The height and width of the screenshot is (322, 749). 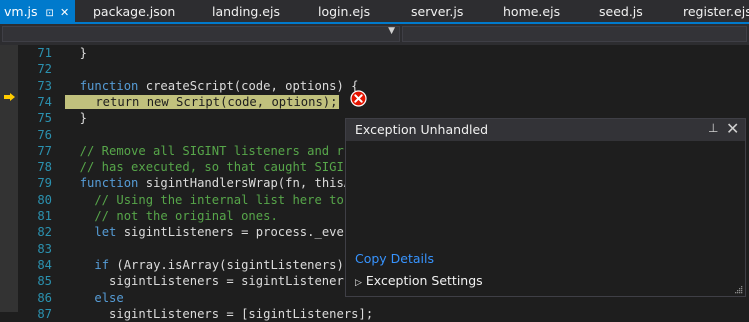 What do you see at coordinates (545, 130) in the screenshot?
I see `exception-popup-header: Exception Unhandled ⊥ ✕` at bounding box center [545, 130].